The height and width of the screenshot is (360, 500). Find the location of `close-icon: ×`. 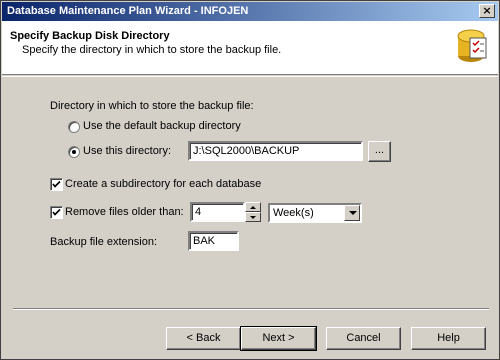

close-icon: × is located at coordinates (487, 10).